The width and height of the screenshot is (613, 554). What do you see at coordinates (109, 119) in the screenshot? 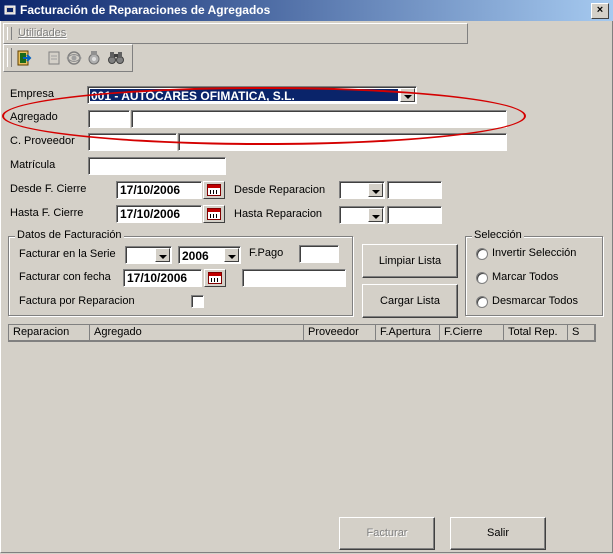
I see `agregado-code-input` at bounding box center [109, 119].